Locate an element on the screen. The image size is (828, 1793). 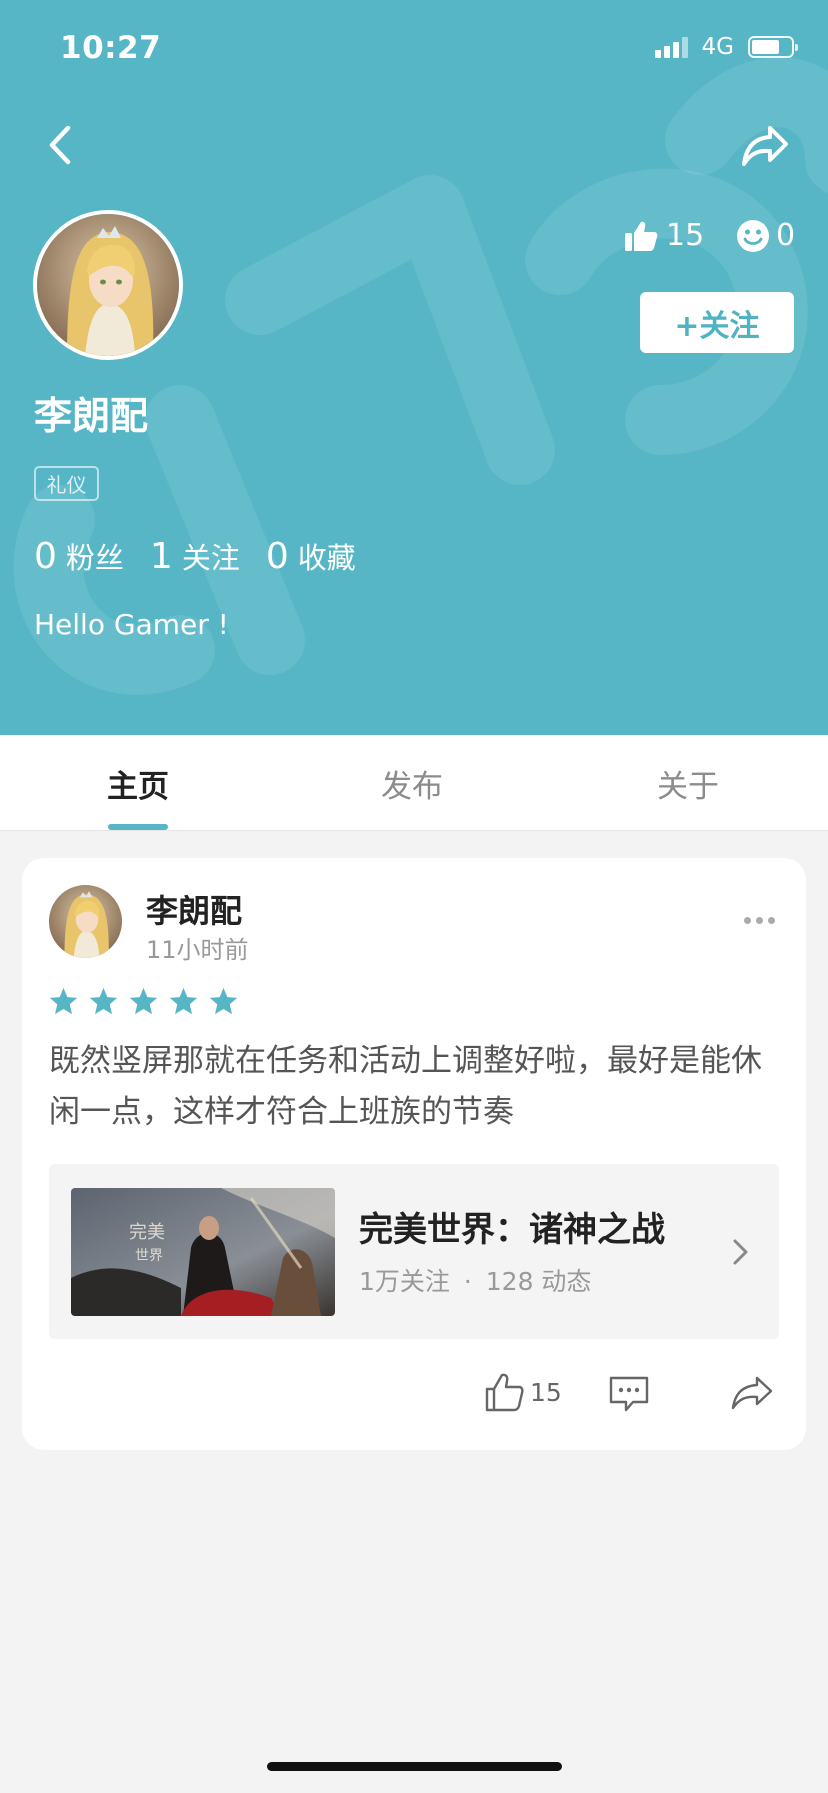
profile-tabs: 主页 发布 关于 is located at coordinates (414, 783).